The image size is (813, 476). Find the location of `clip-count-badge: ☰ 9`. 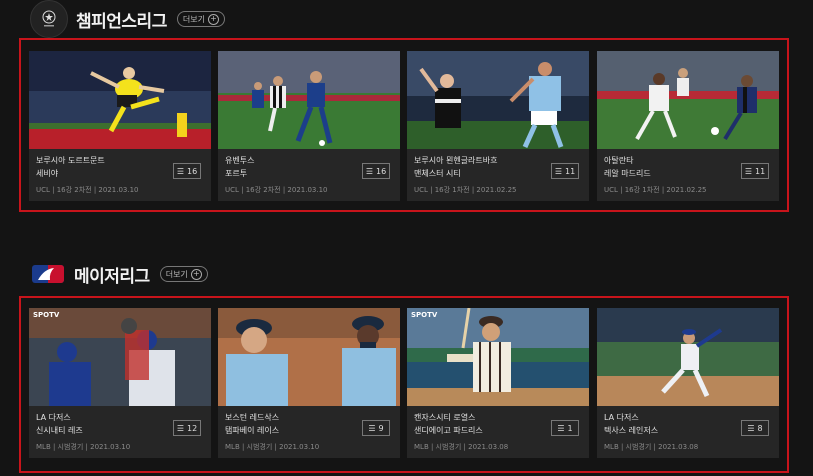

clip-count-badge: ☰ 9 is located at coordinates (376, 428).